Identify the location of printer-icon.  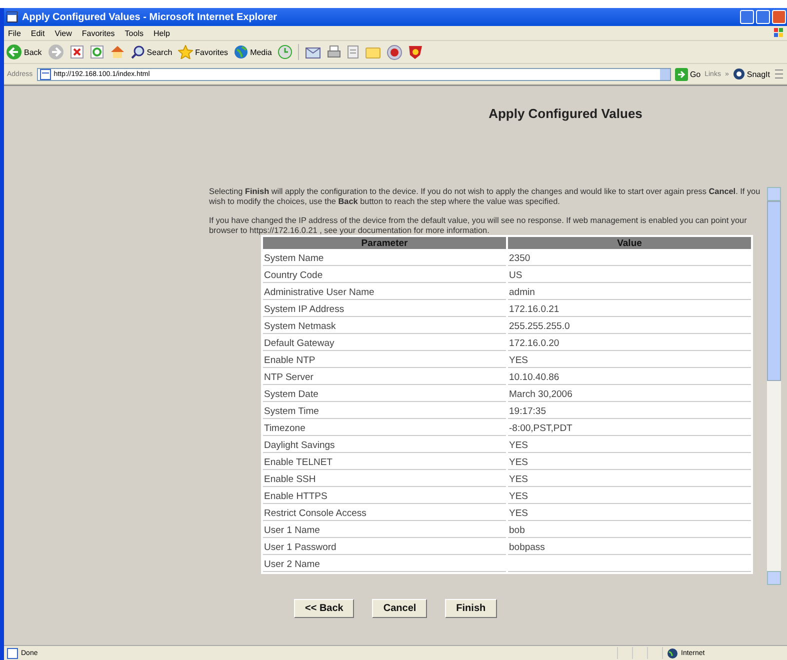
(333, 52).